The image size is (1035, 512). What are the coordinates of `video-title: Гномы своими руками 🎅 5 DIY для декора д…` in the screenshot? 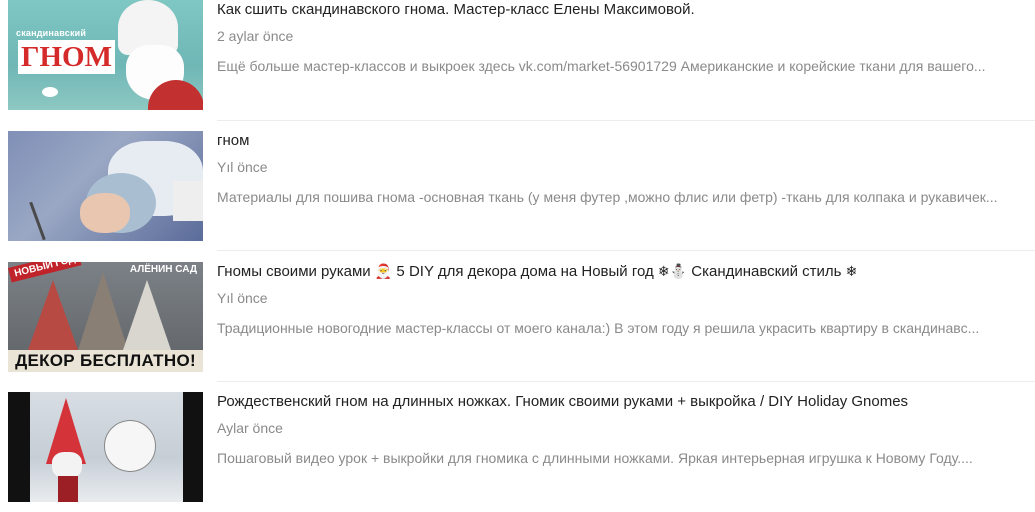 It's located at (626, 272).